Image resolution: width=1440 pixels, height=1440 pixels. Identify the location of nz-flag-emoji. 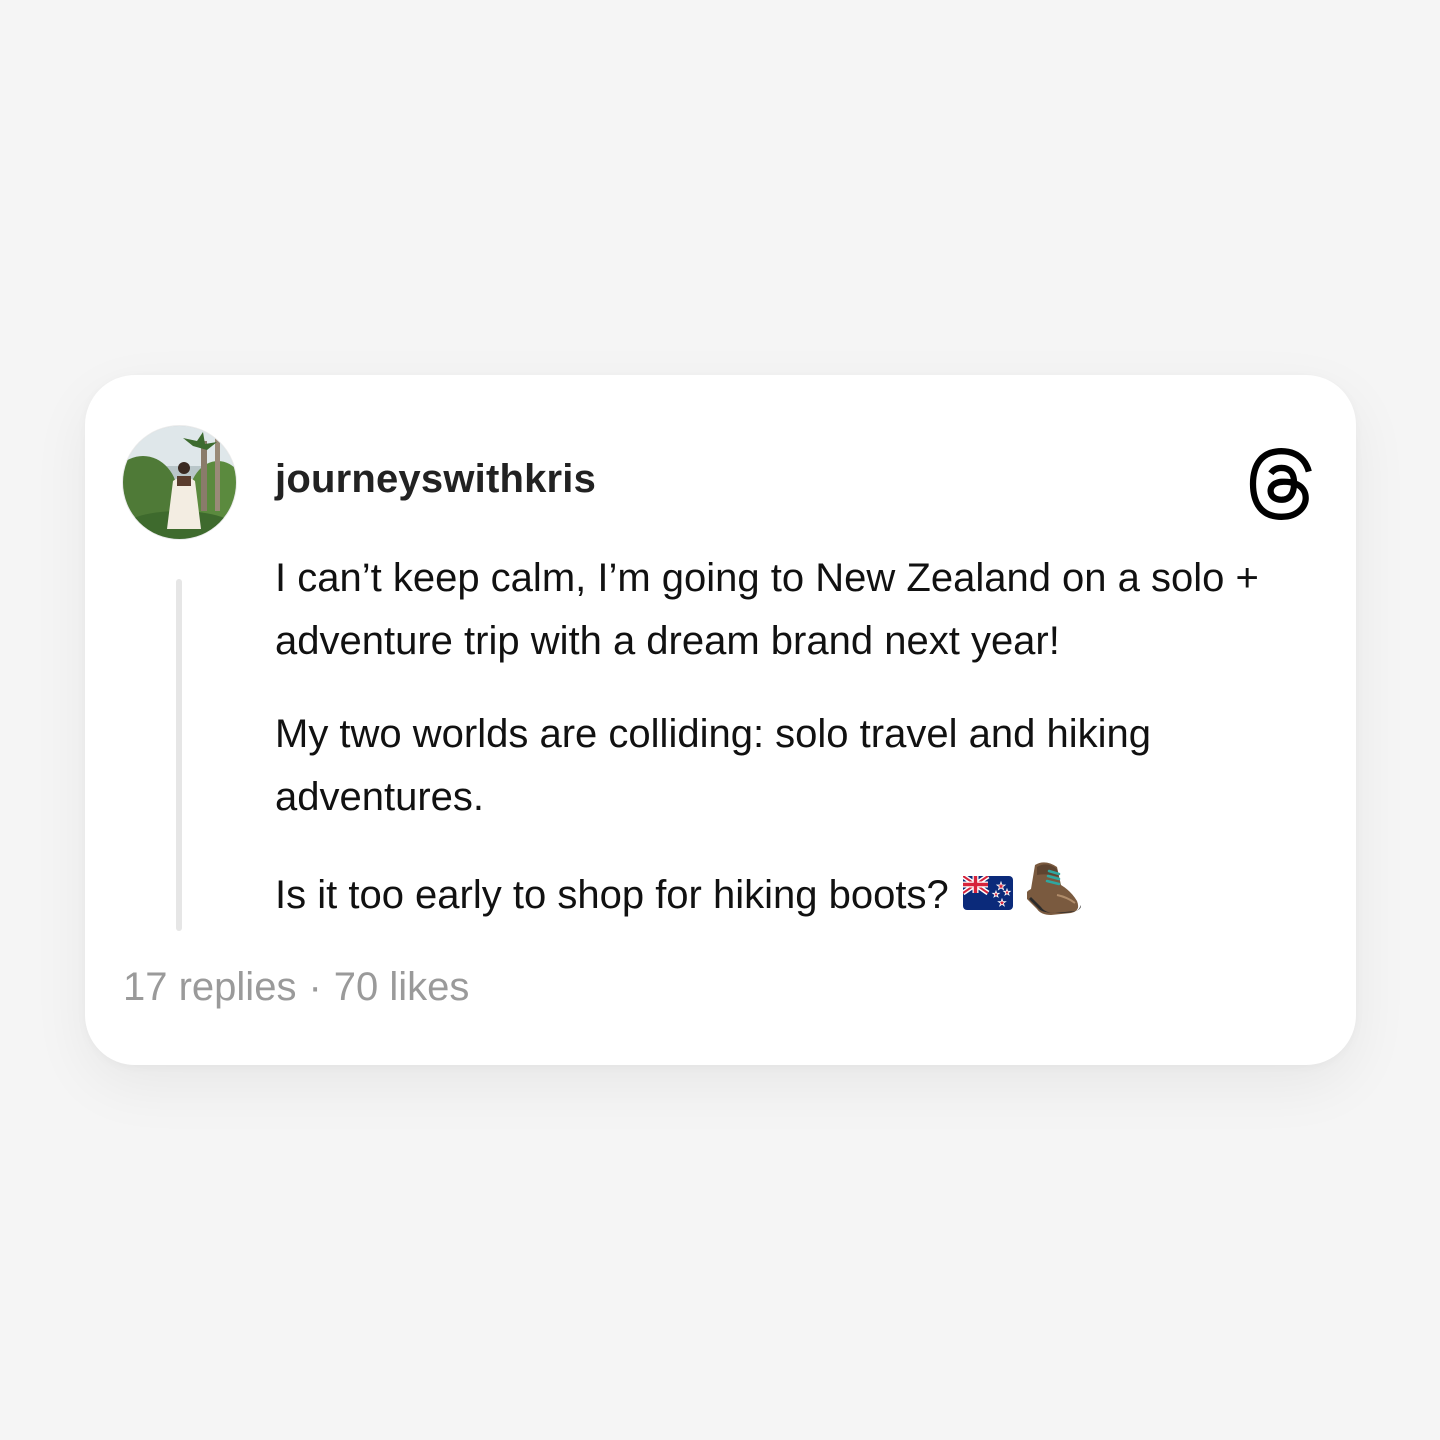
(987, 897).